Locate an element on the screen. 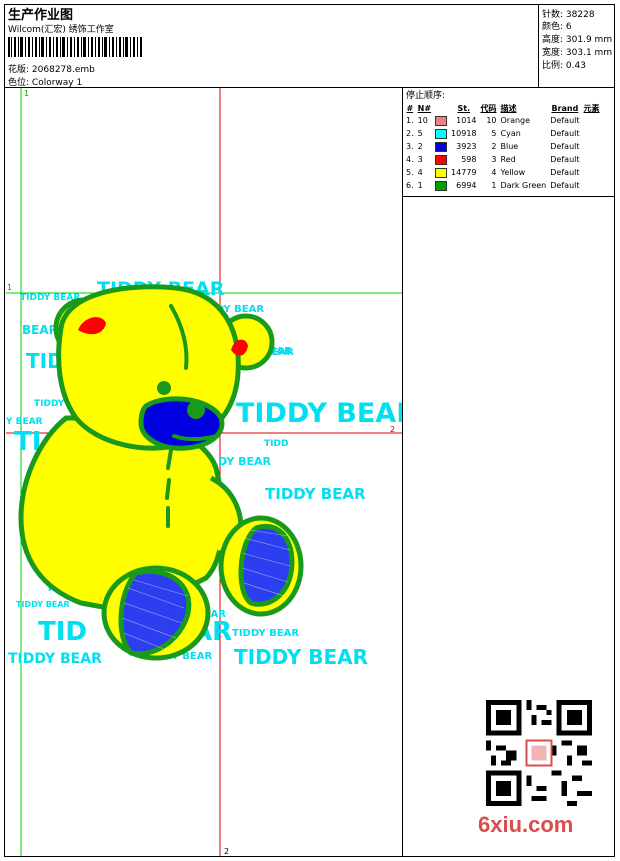  row-code: 1 is located at coordinates (494, 185).